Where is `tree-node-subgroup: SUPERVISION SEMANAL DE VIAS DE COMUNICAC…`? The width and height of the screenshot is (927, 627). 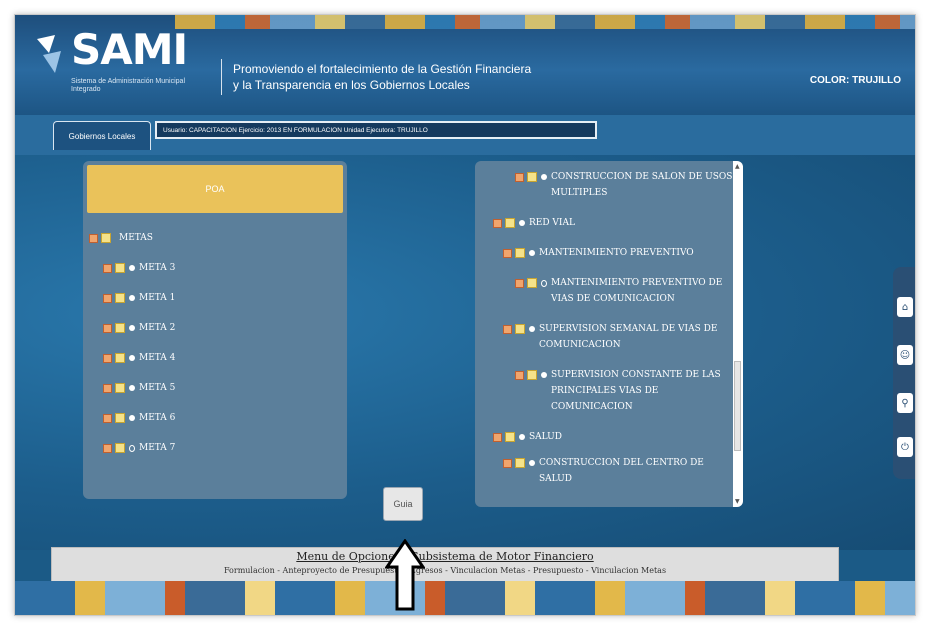
tree-node-subgroup: SUPERVISION SEMANAL DE VIAS DE COMUNICAC… is located at coordinates (604, 337).